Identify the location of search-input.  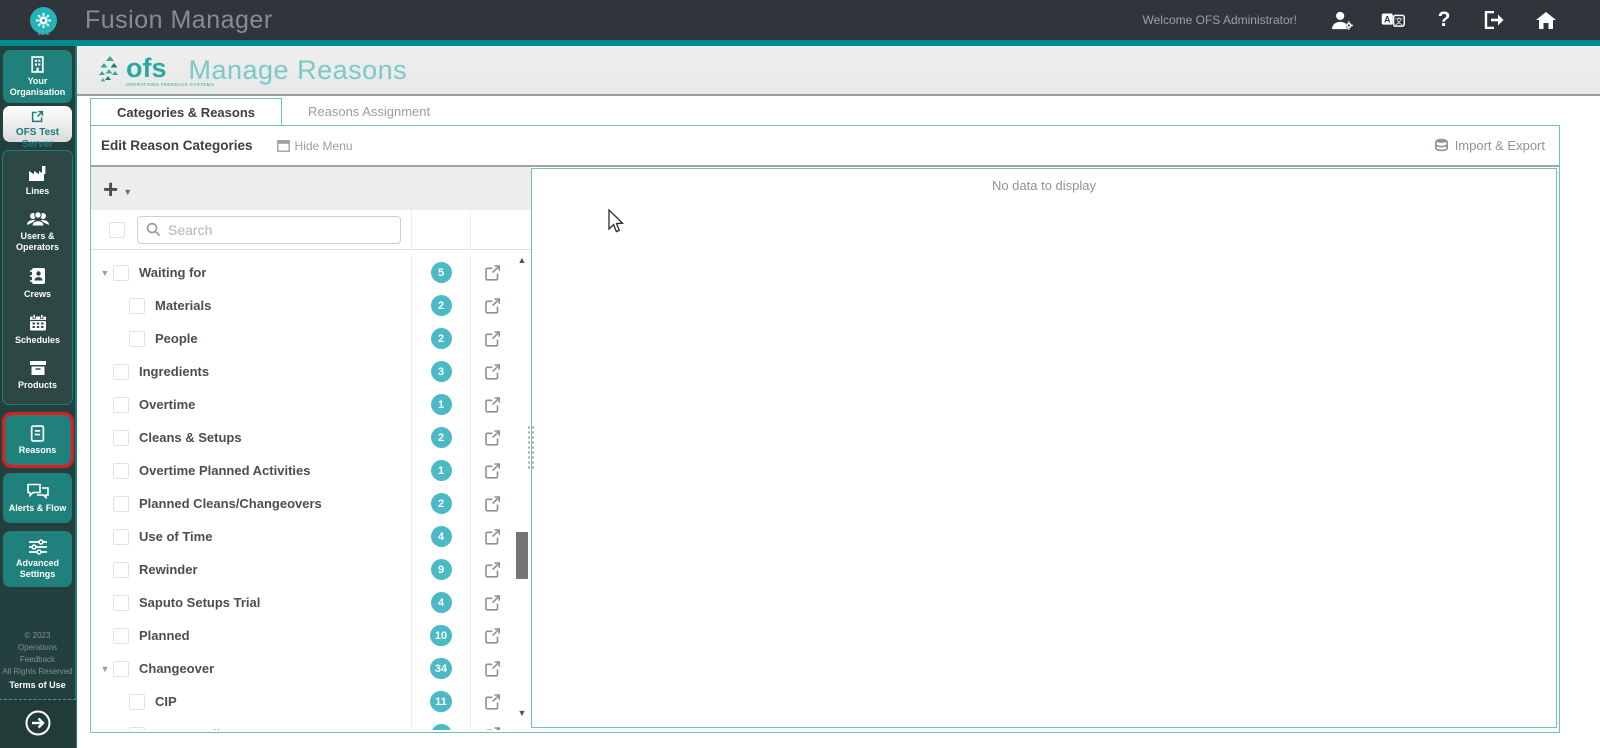
(280, 229).